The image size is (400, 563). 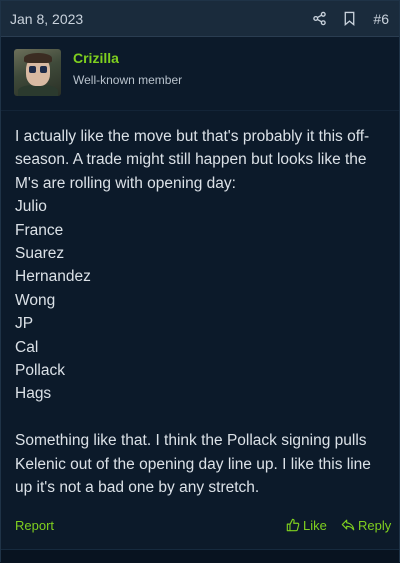 I want to click on thumbs-up-icon, so click(x=294, y=525).